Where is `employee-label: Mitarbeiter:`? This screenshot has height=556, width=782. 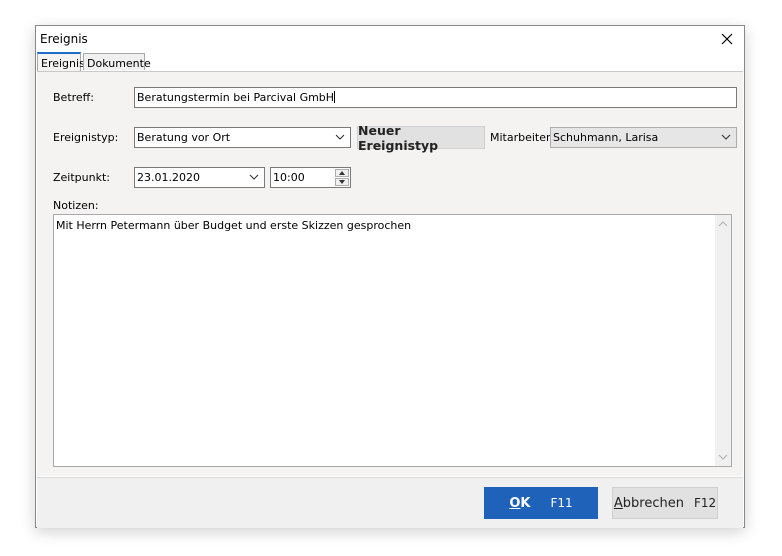
employee-label: Mitarbeiter: is located at coordinates (522, 137).